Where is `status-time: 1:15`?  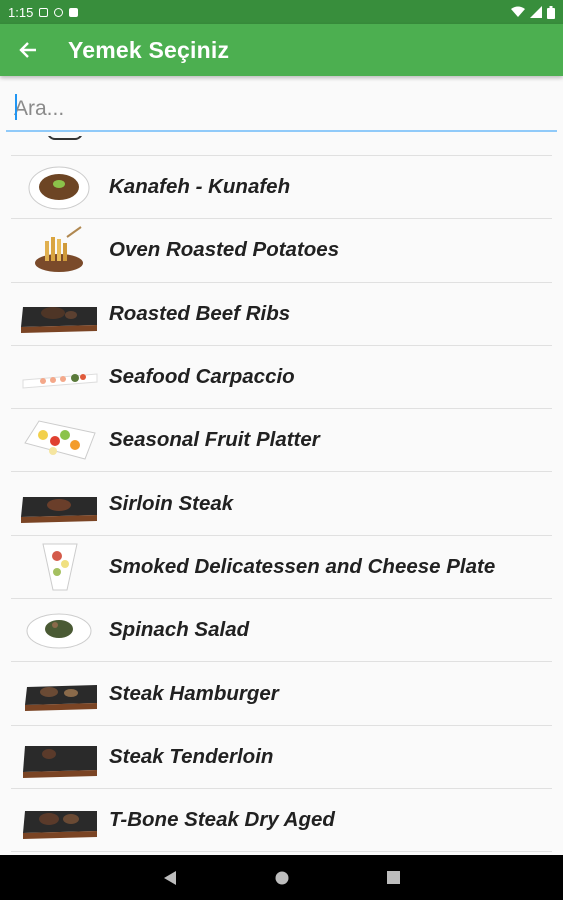
status-time: 1:15 is located at coordinates (21, 12).